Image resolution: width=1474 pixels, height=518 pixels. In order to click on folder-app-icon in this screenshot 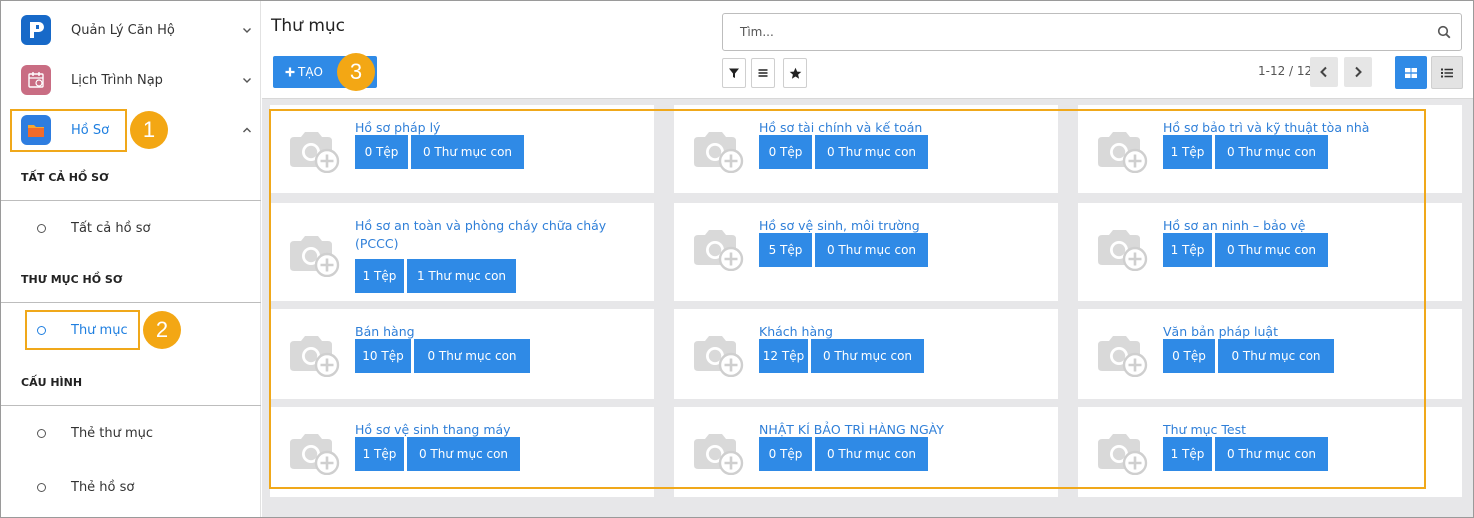, I will do `click(36, 130)`.